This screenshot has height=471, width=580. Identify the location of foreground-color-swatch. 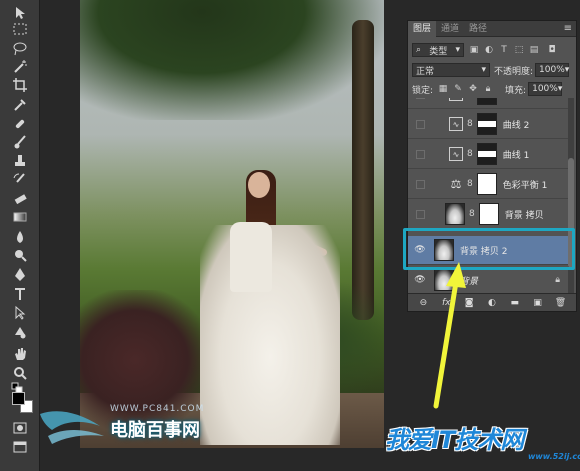
(18, 398).